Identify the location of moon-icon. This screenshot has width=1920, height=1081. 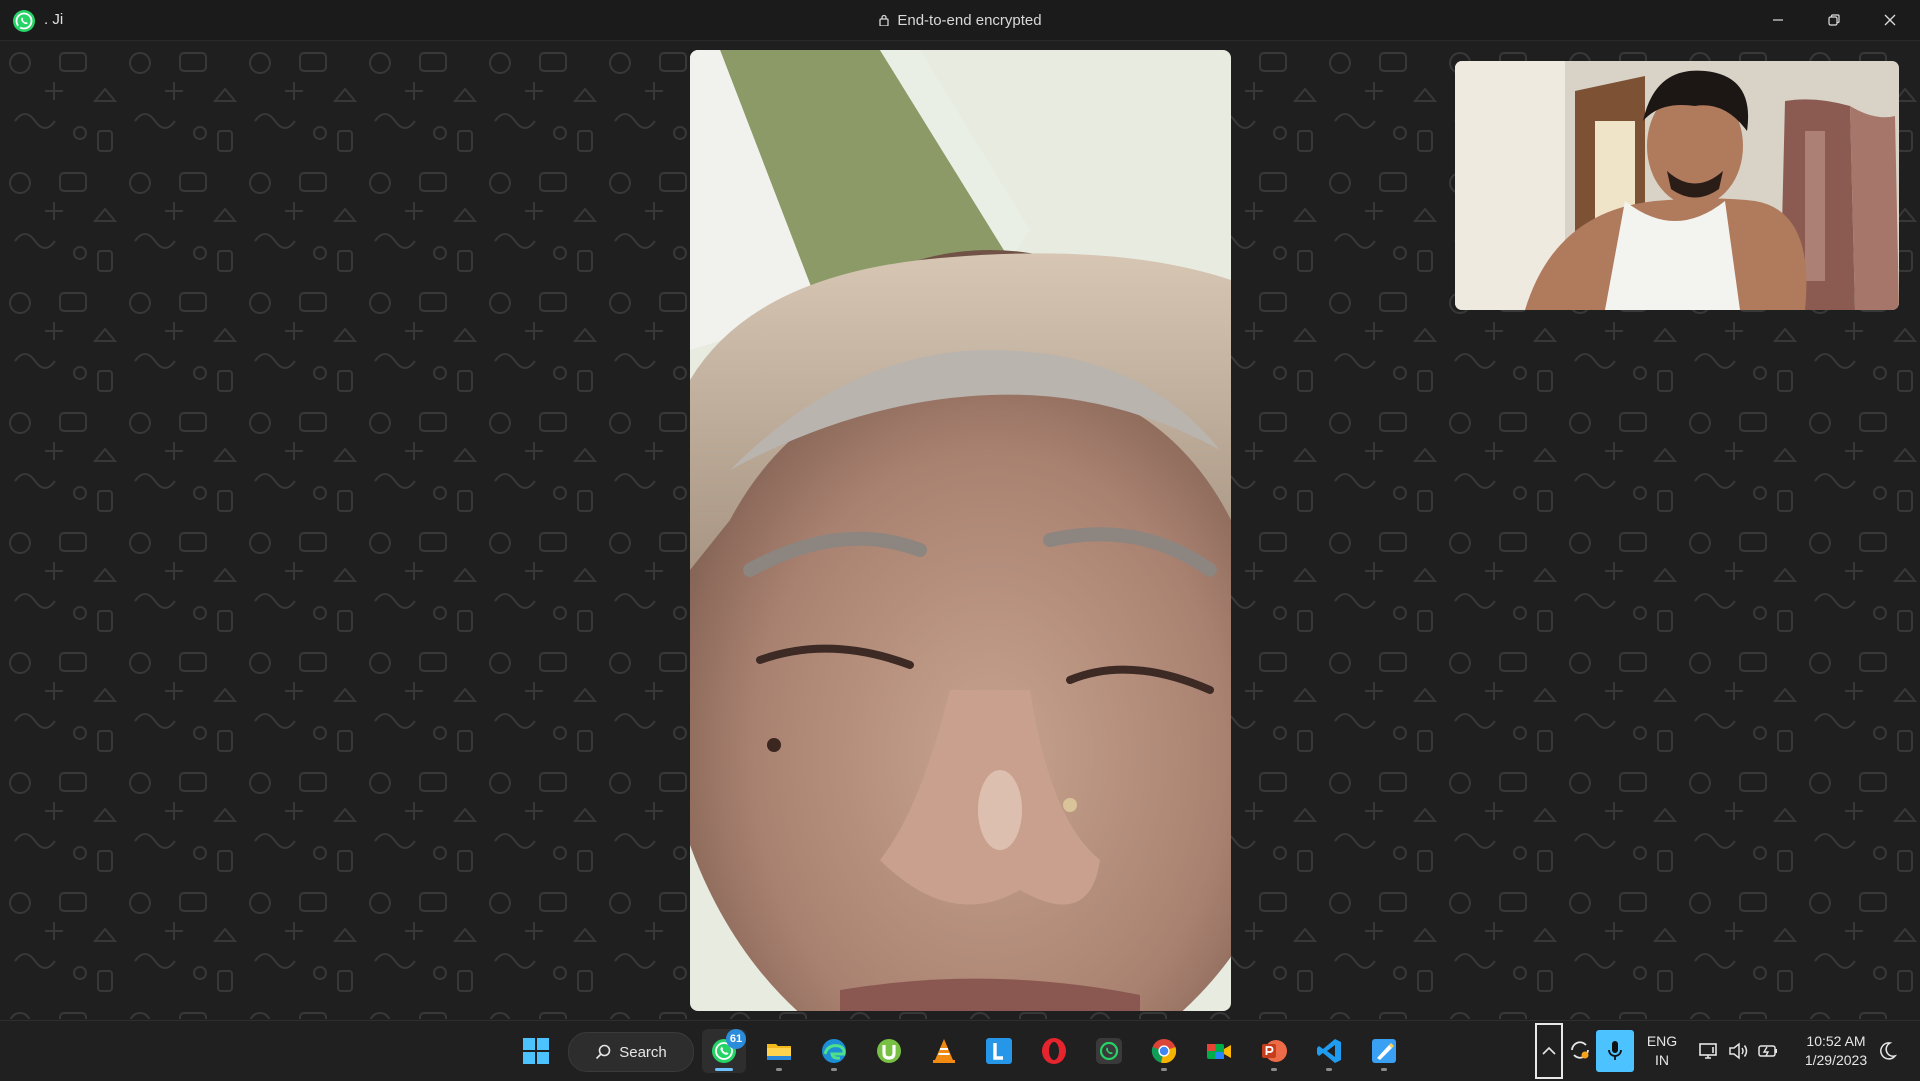
(1889, 1051).